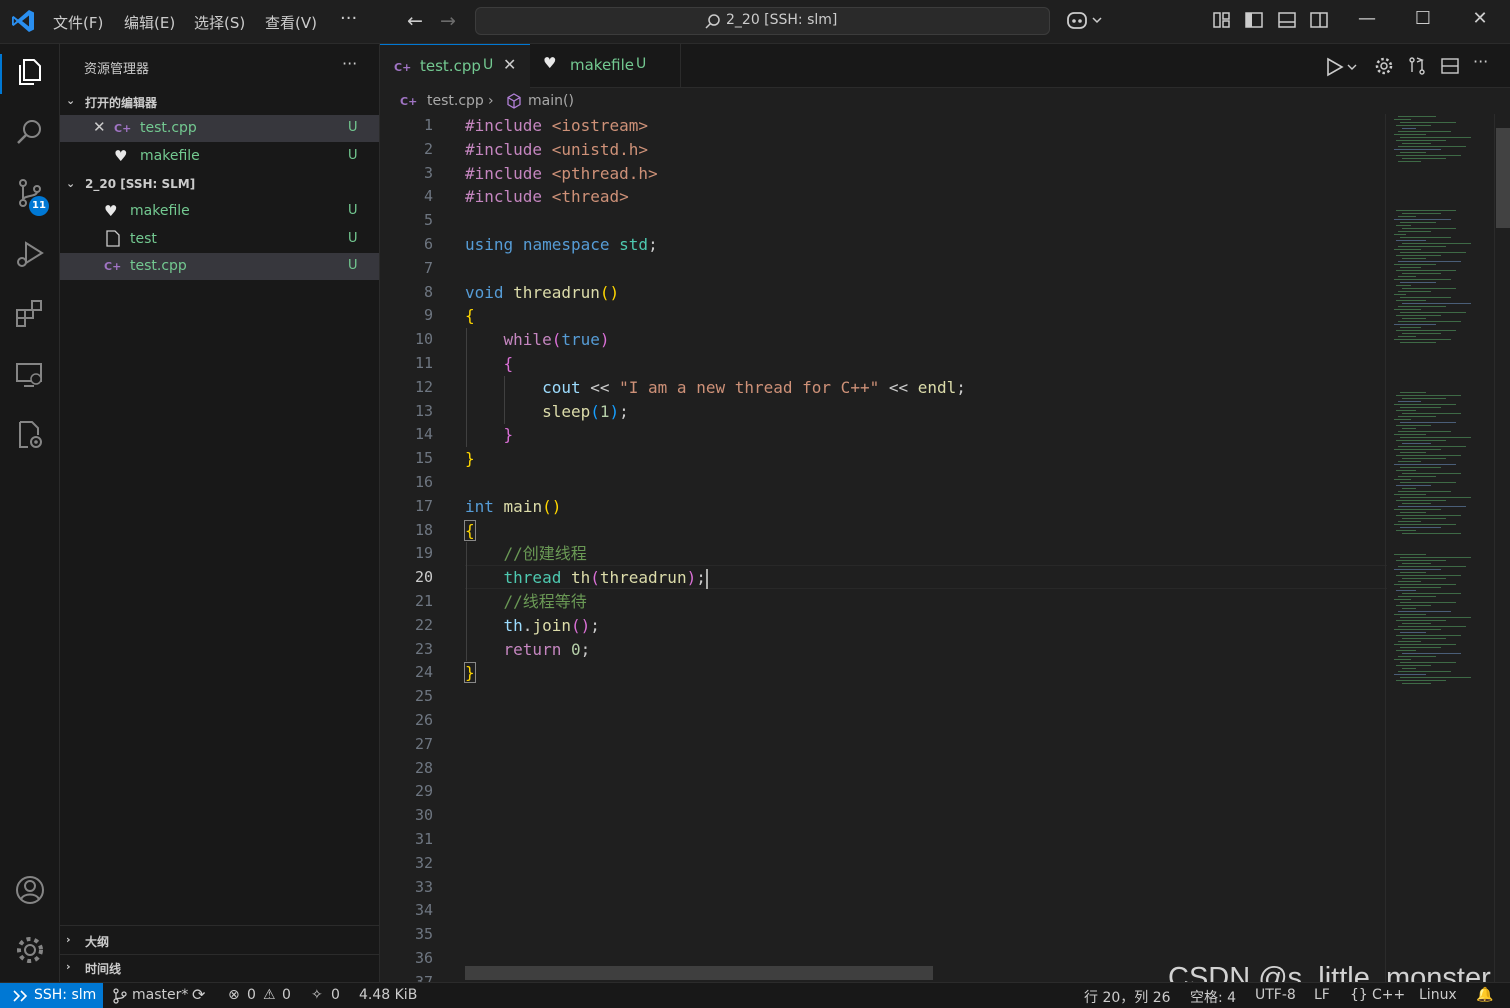 Image resolution: width=1510 pixels, height=1008 pixels. Describe the element at coordinates (1423, 18) in the screenshot. I see `maximize-icon: ☐` at that location.